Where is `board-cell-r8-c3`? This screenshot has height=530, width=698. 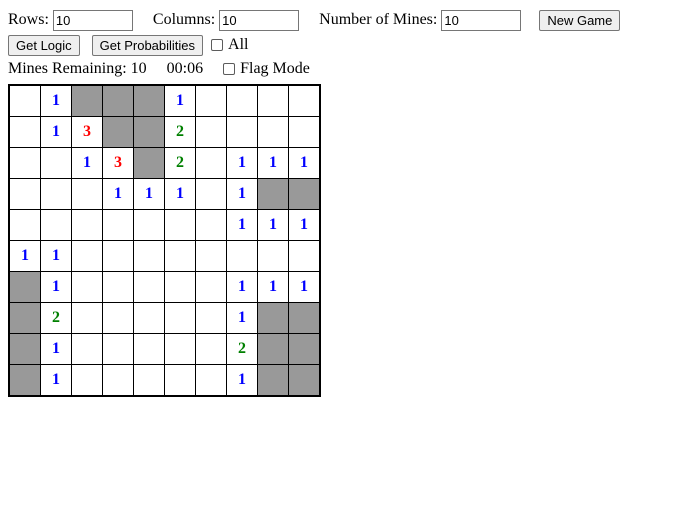 board-cell-r8-c3 is located at coordinates (118, 349).